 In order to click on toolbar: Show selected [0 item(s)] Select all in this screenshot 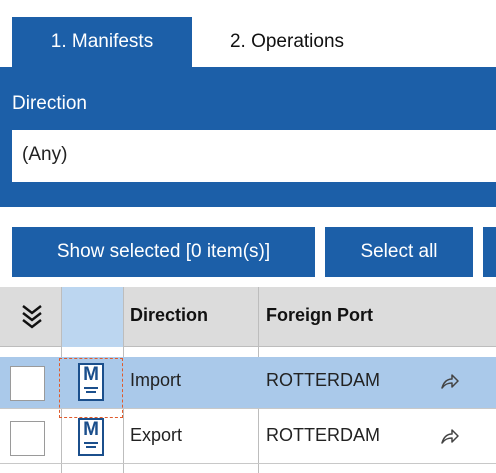, I will do `click(248, 252)`.